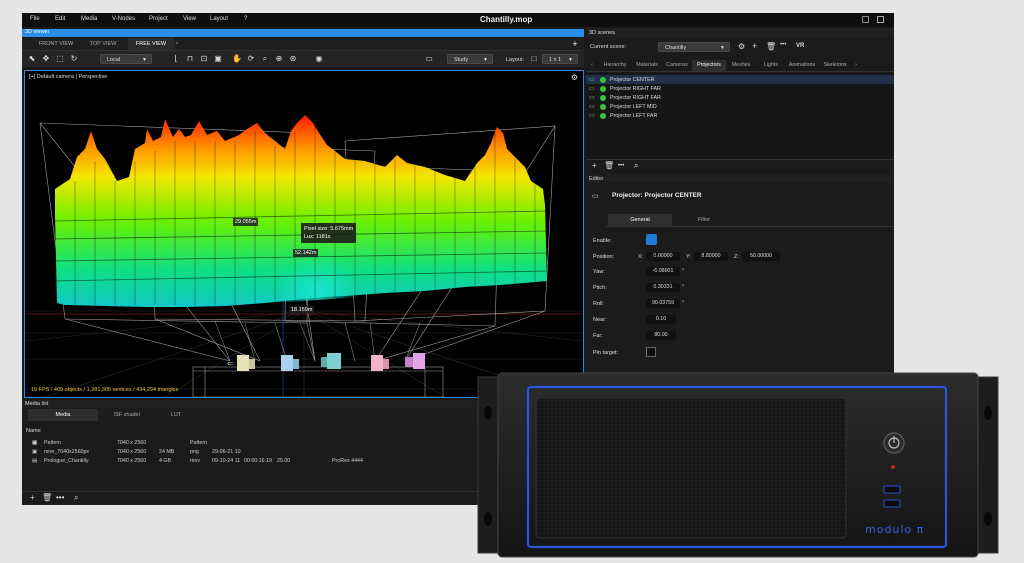  What do you see at coordinates (615, 65) in the screenshot?
I see `tab-hierarchy: Hierarchy` at bounding box center [615, 65].